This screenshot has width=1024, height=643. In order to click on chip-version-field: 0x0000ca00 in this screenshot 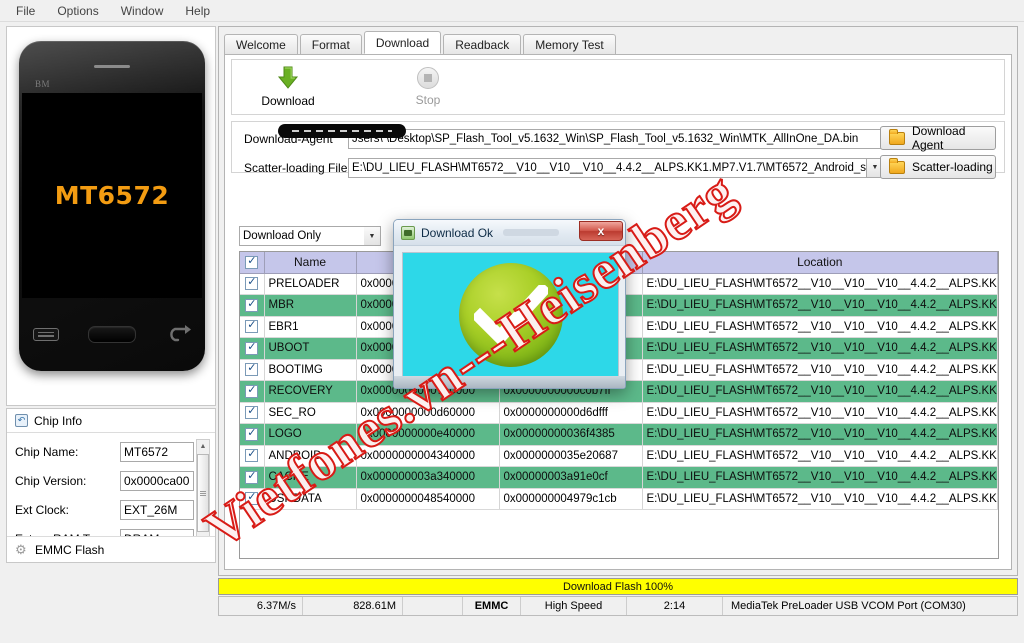, I will do `click(157, 480)`.